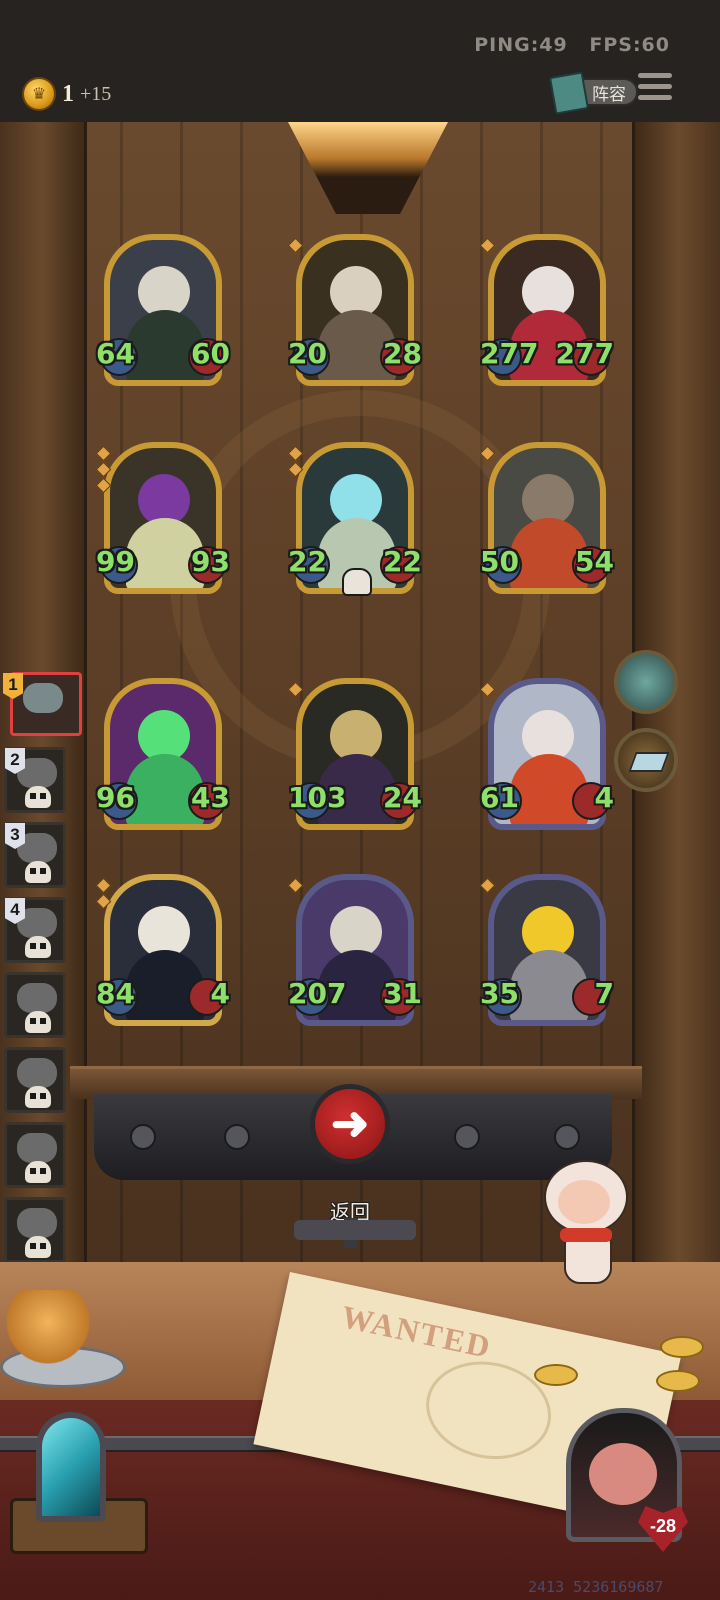 The image size is (720, 1600). Describe the element at coordinates (402, 797) in the screenshot. I see `minion-health: 24` at that location.